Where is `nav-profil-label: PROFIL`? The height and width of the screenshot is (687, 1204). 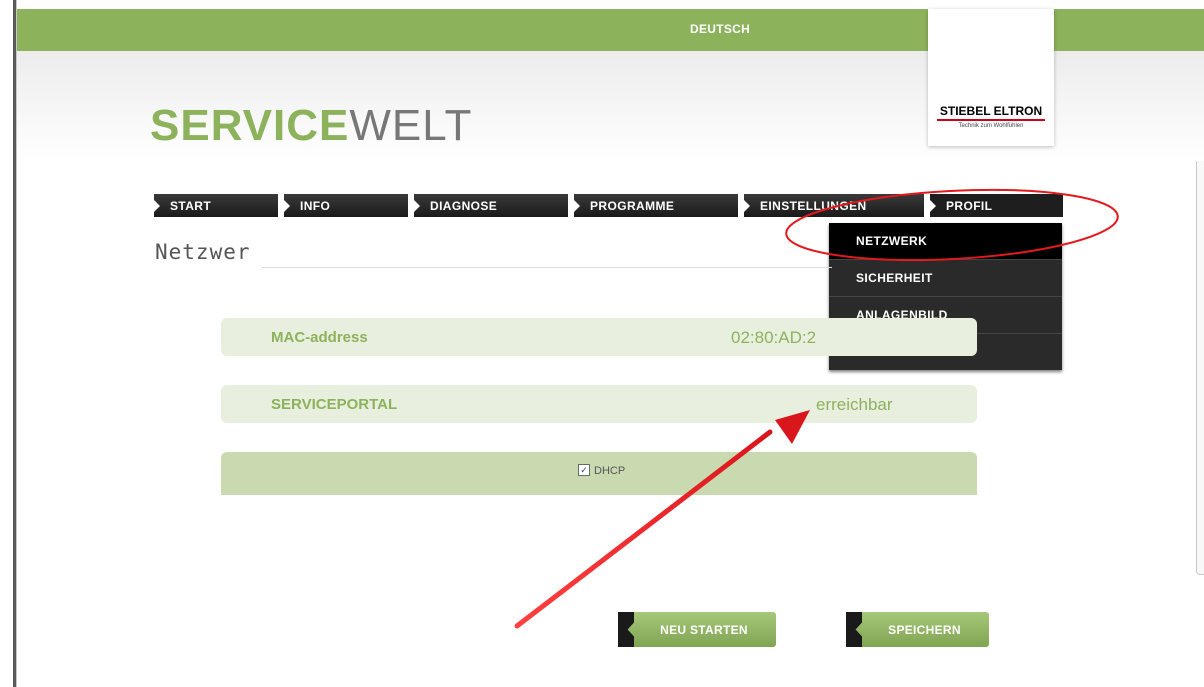 nav-profil-label: PROFIL is located at coordinates (969, 205).